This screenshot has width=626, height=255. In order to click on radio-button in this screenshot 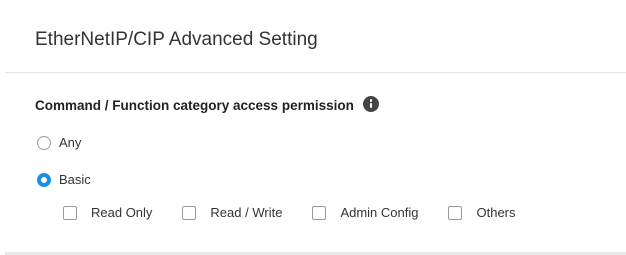, I will do `click(44, 142)`.